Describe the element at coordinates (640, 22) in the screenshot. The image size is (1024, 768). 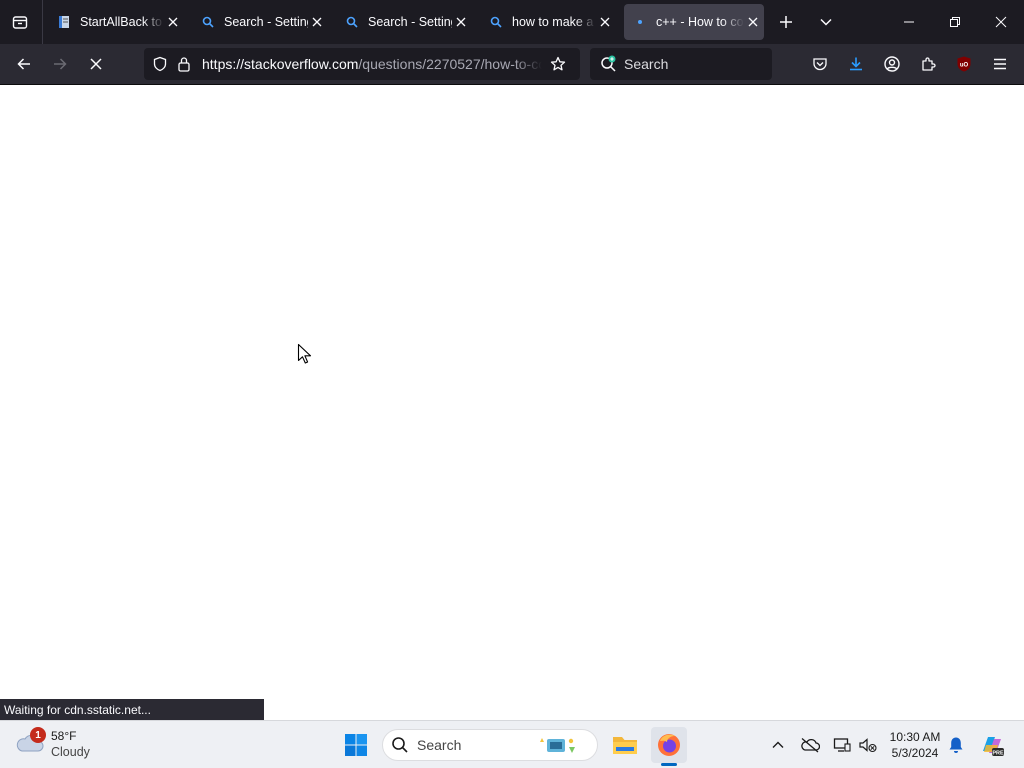
I see `loading-dot-icon` at that location.